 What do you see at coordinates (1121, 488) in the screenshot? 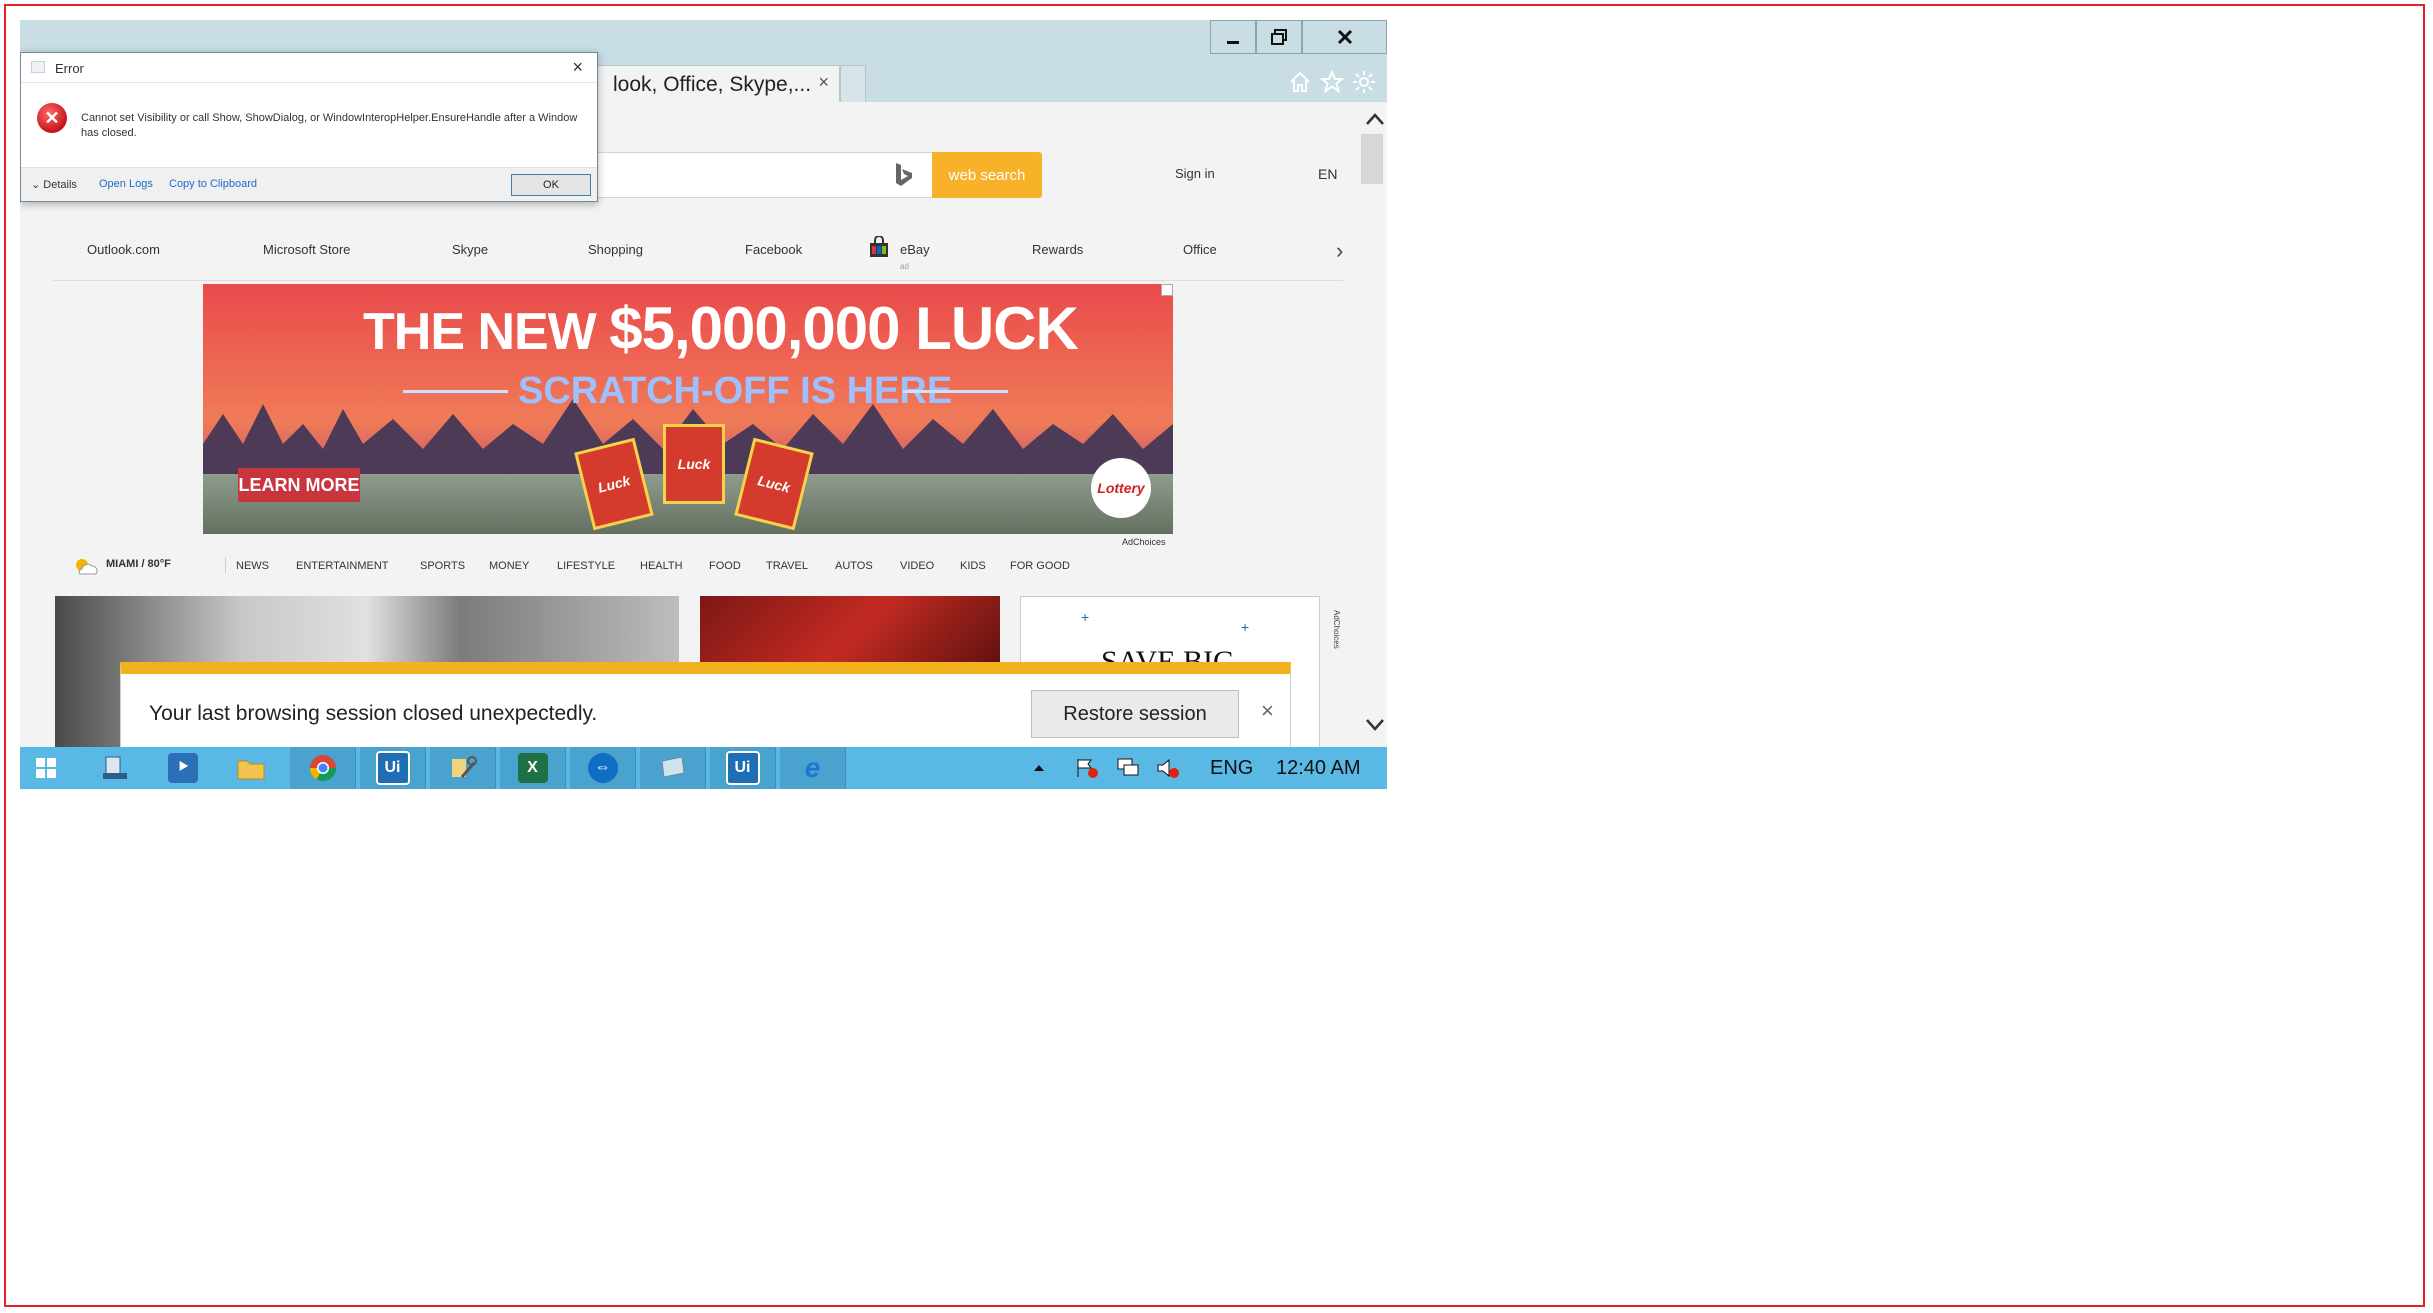
I see `lottery-logo: Lottery` at bounding box center [1121, 488].